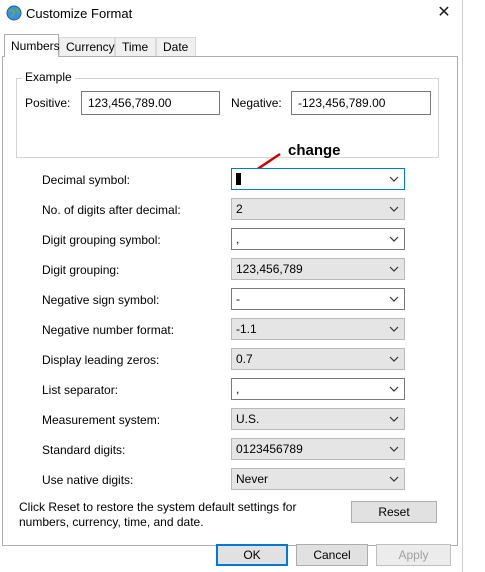 The height and width of the screenshot is (572, 485). I want to click on text-caret, so click(238, 178).